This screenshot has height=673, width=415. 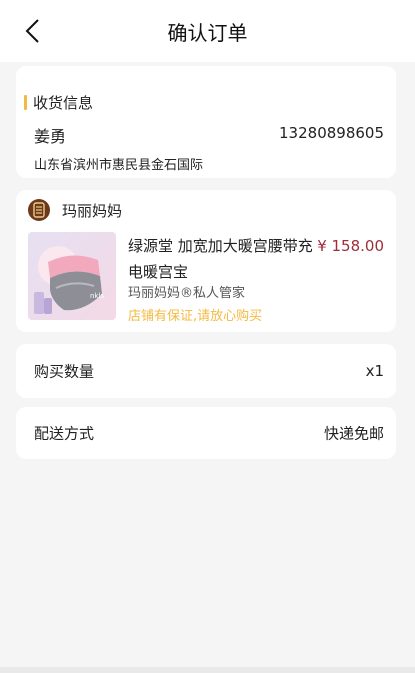 I want to click on shipping-label: 配送方式, so click(x=64, y=433).